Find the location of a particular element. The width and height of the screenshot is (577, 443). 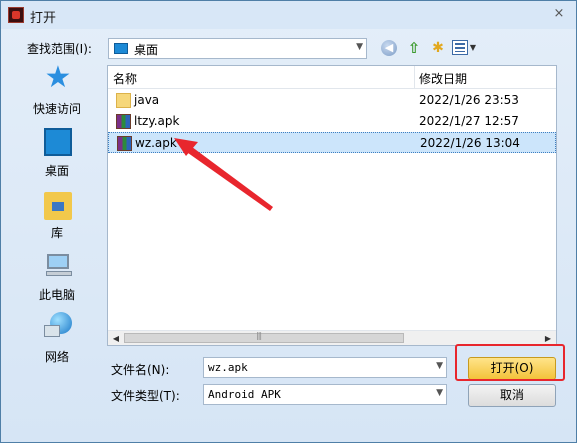

computer-icon is located at coordinates (58, 266).